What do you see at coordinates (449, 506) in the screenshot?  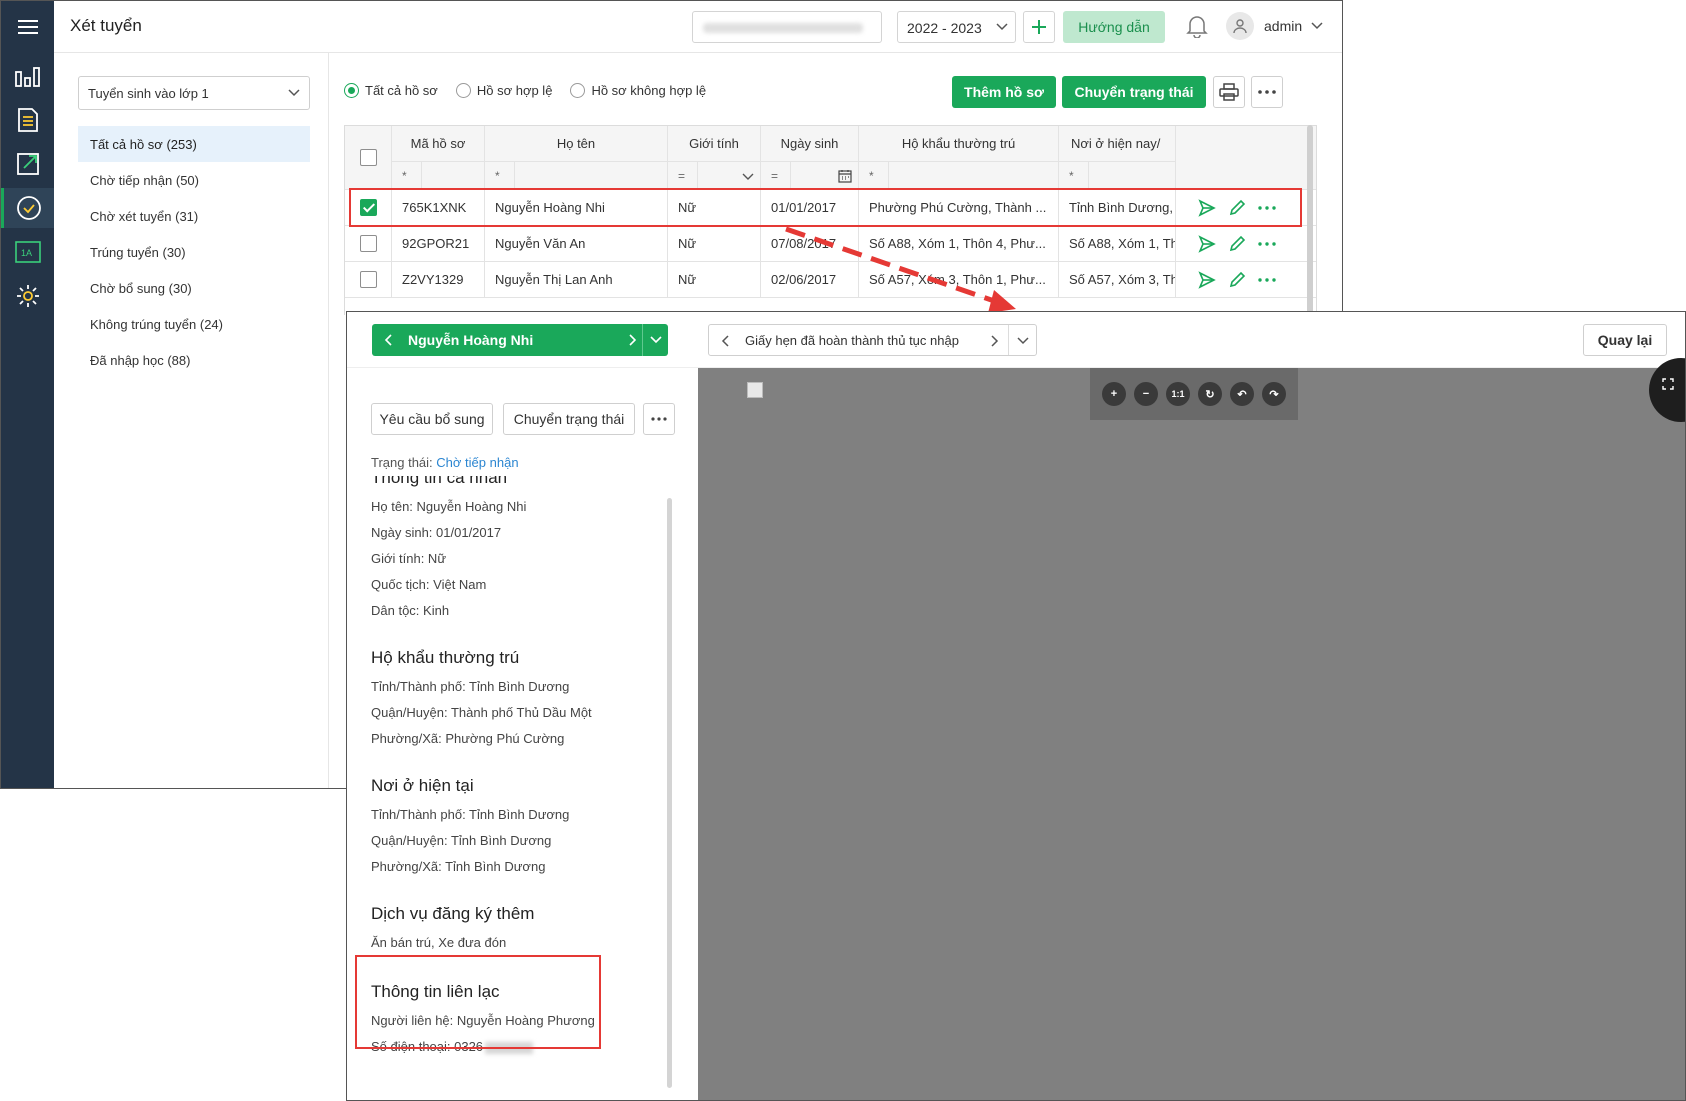 I see `info-item: Họ tên: Nguyễn Hoàng Nhi` at bounding box center [449, 506].